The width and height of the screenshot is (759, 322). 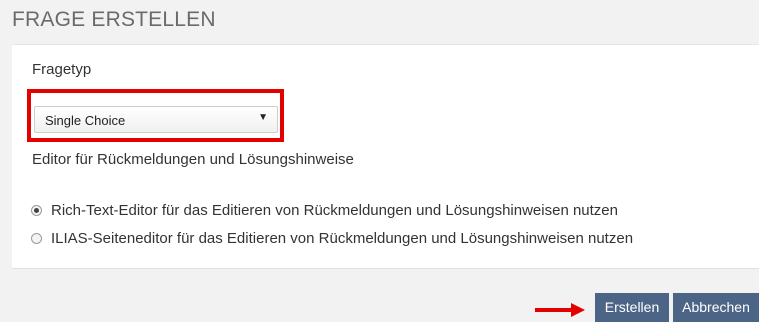 What do you see at coordinates (36, 238) in the screenshot?
I see `radio-ilias-page-editor` at bounding box center [36, 238].